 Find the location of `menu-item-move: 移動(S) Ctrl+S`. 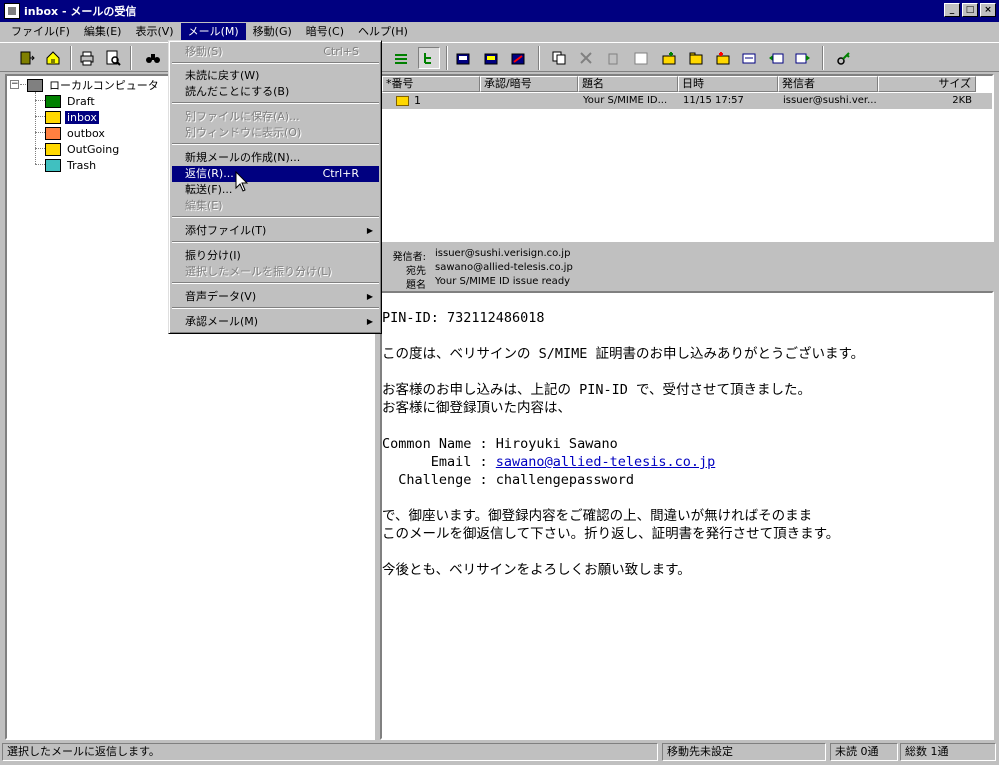

menu-item-move: 移動(S) Ctrl+S is located at coordinates (275, 52).